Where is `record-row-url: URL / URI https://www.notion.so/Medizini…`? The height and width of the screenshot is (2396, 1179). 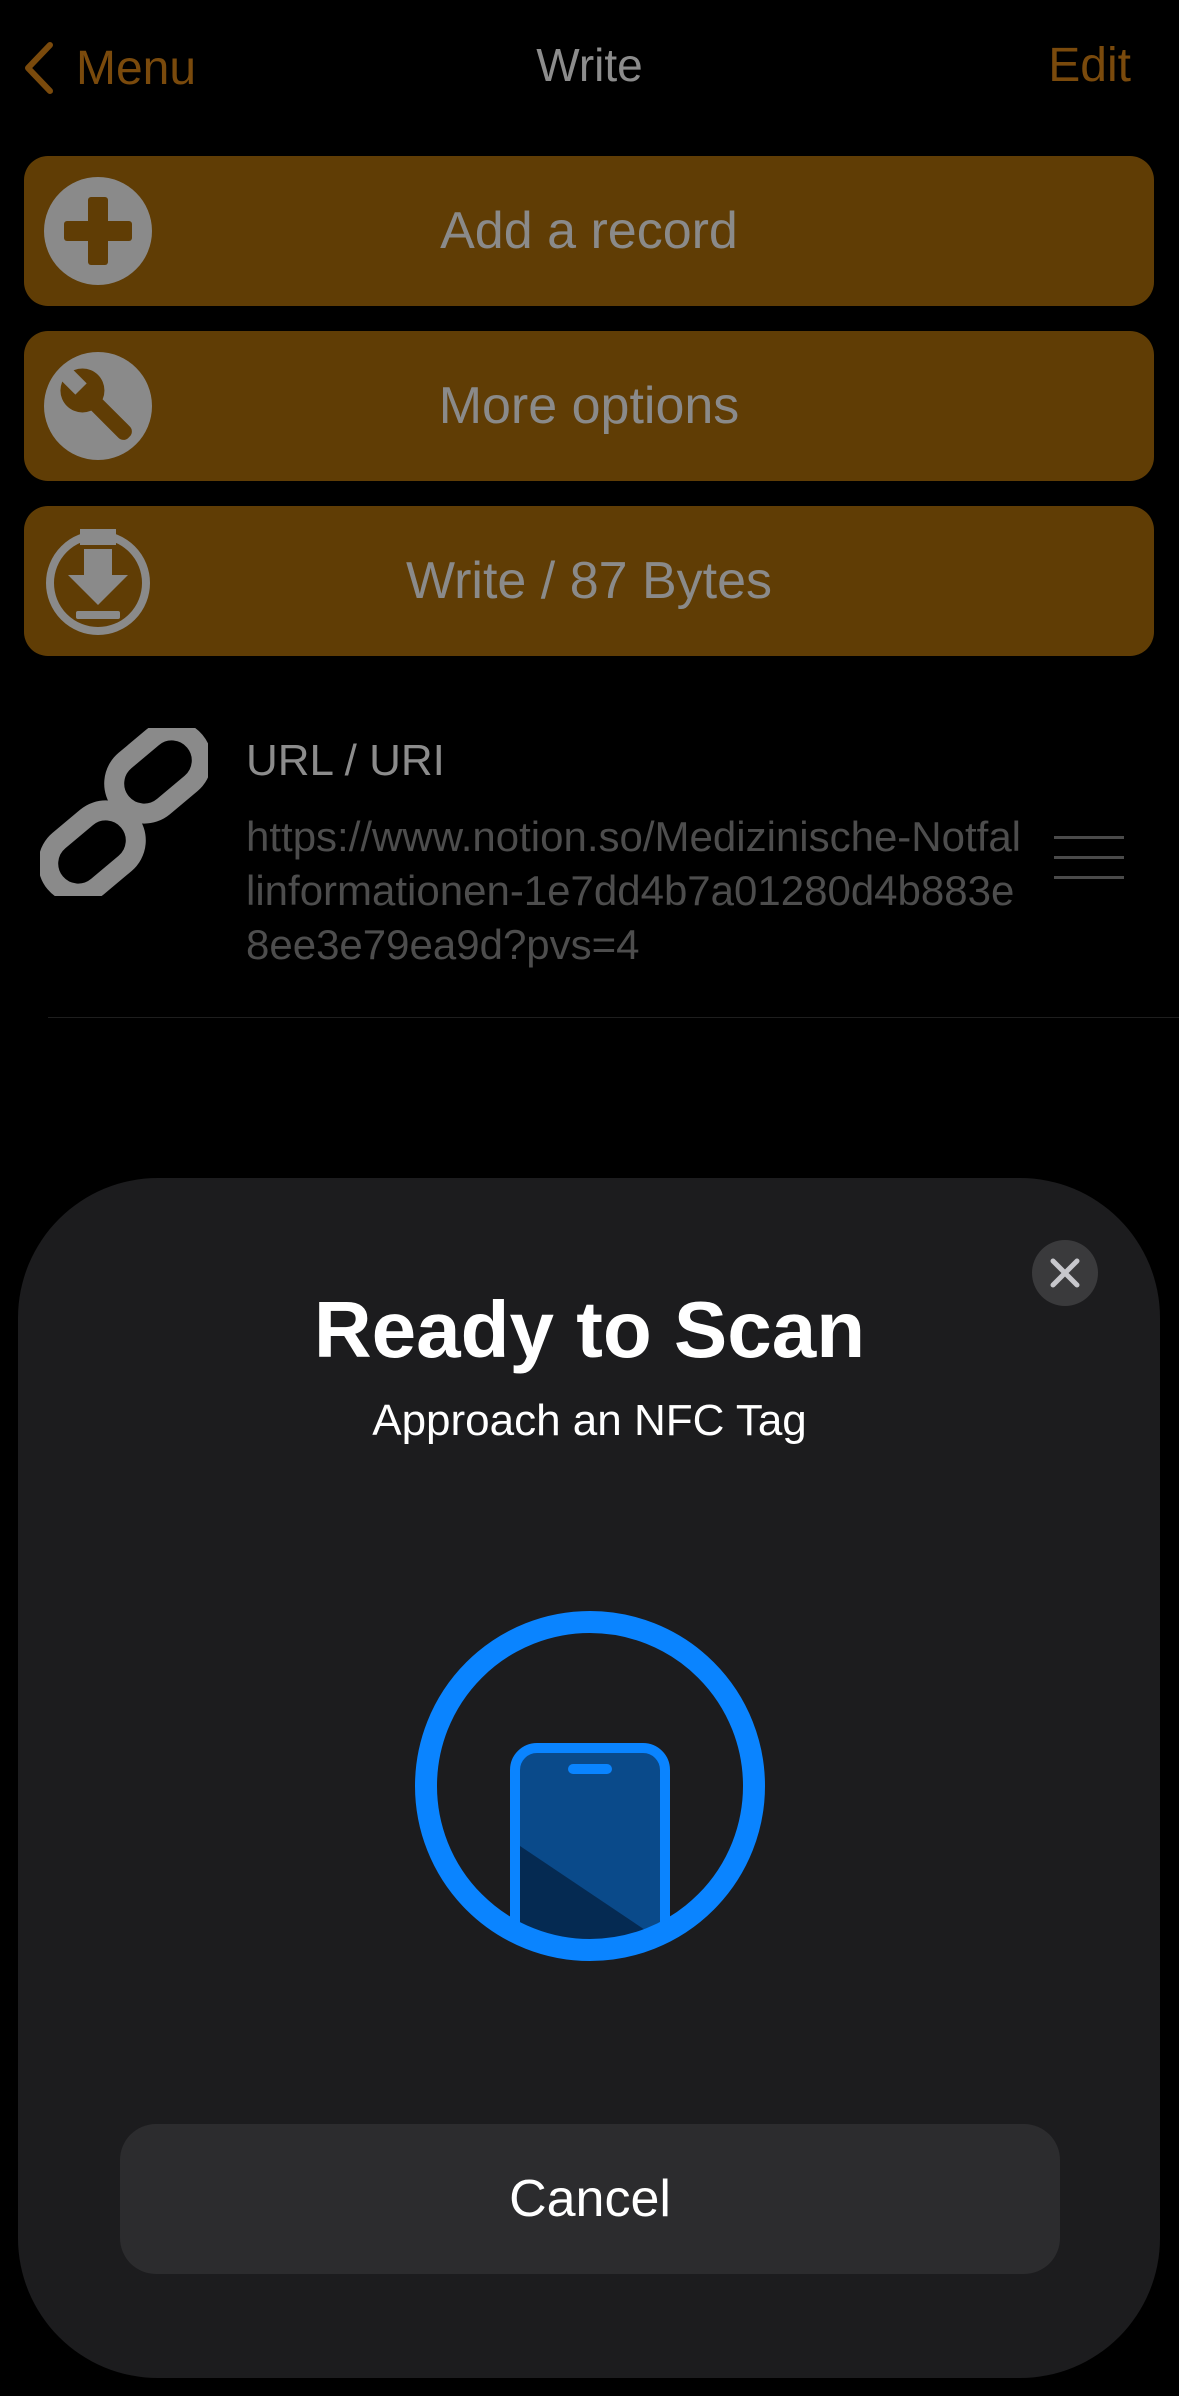
record-row-url: URL / URI https://www.notion.so/Medizini… is located at coordinates (589, 860).